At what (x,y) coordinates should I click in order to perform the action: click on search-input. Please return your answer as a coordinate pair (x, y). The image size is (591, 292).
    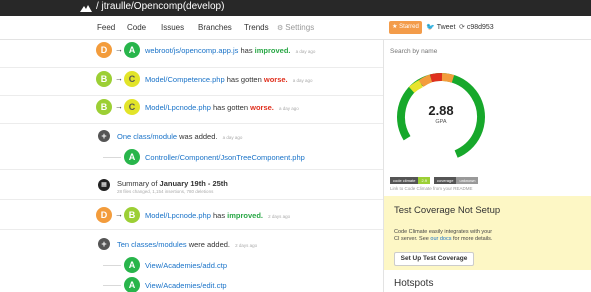
    Looking at the image, I should click on (437, 51).